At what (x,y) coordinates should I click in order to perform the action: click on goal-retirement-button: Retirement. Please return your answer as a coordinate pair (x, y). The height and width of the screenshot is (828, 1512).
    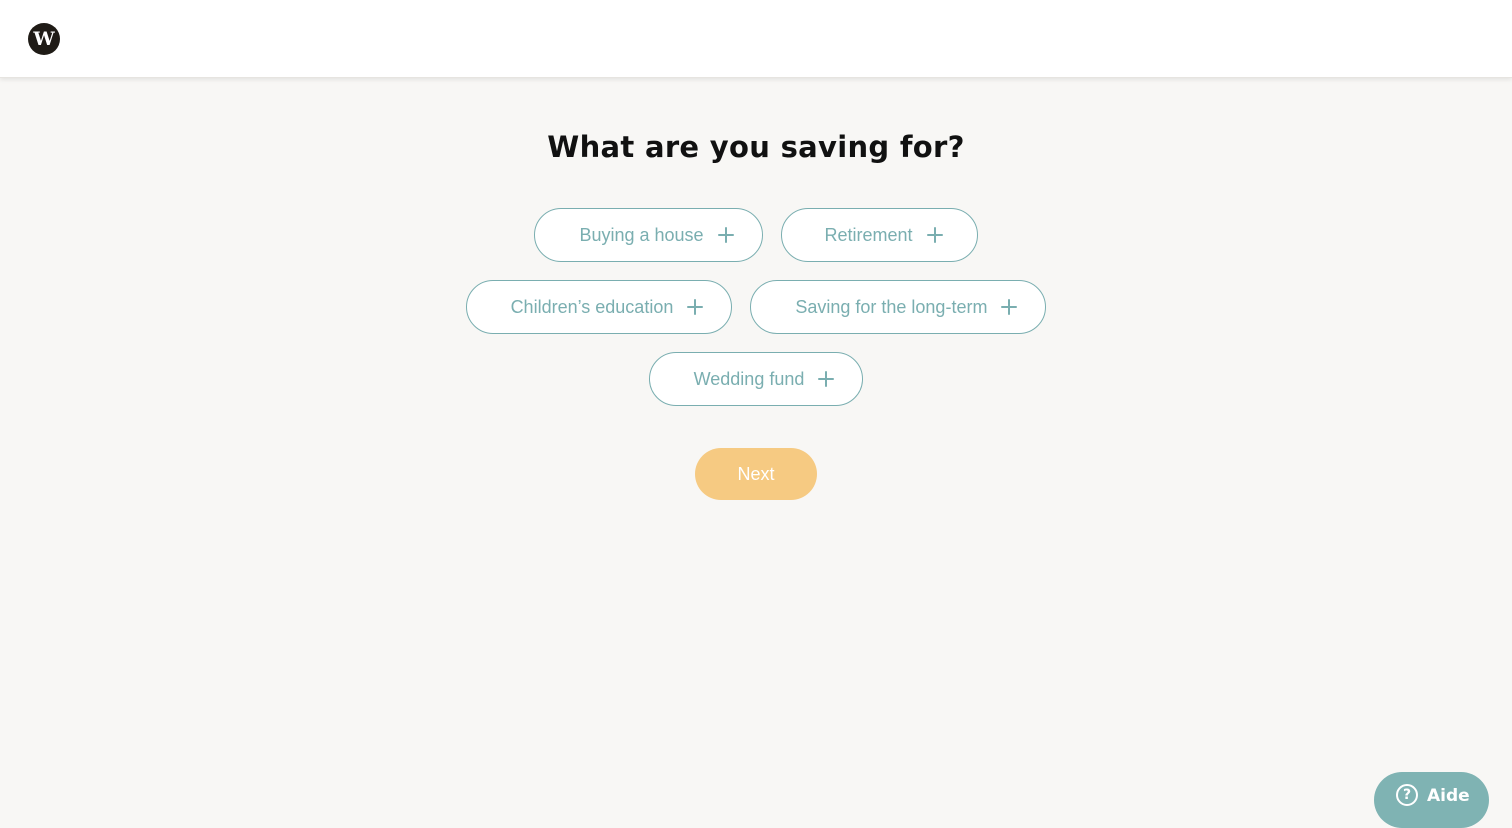
    Looking at the image, I should click on (879, 235).